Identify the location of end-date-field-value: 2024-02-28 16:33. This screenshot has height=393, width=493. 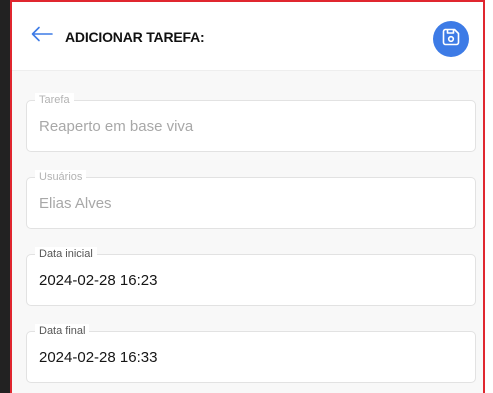
(98, 357).